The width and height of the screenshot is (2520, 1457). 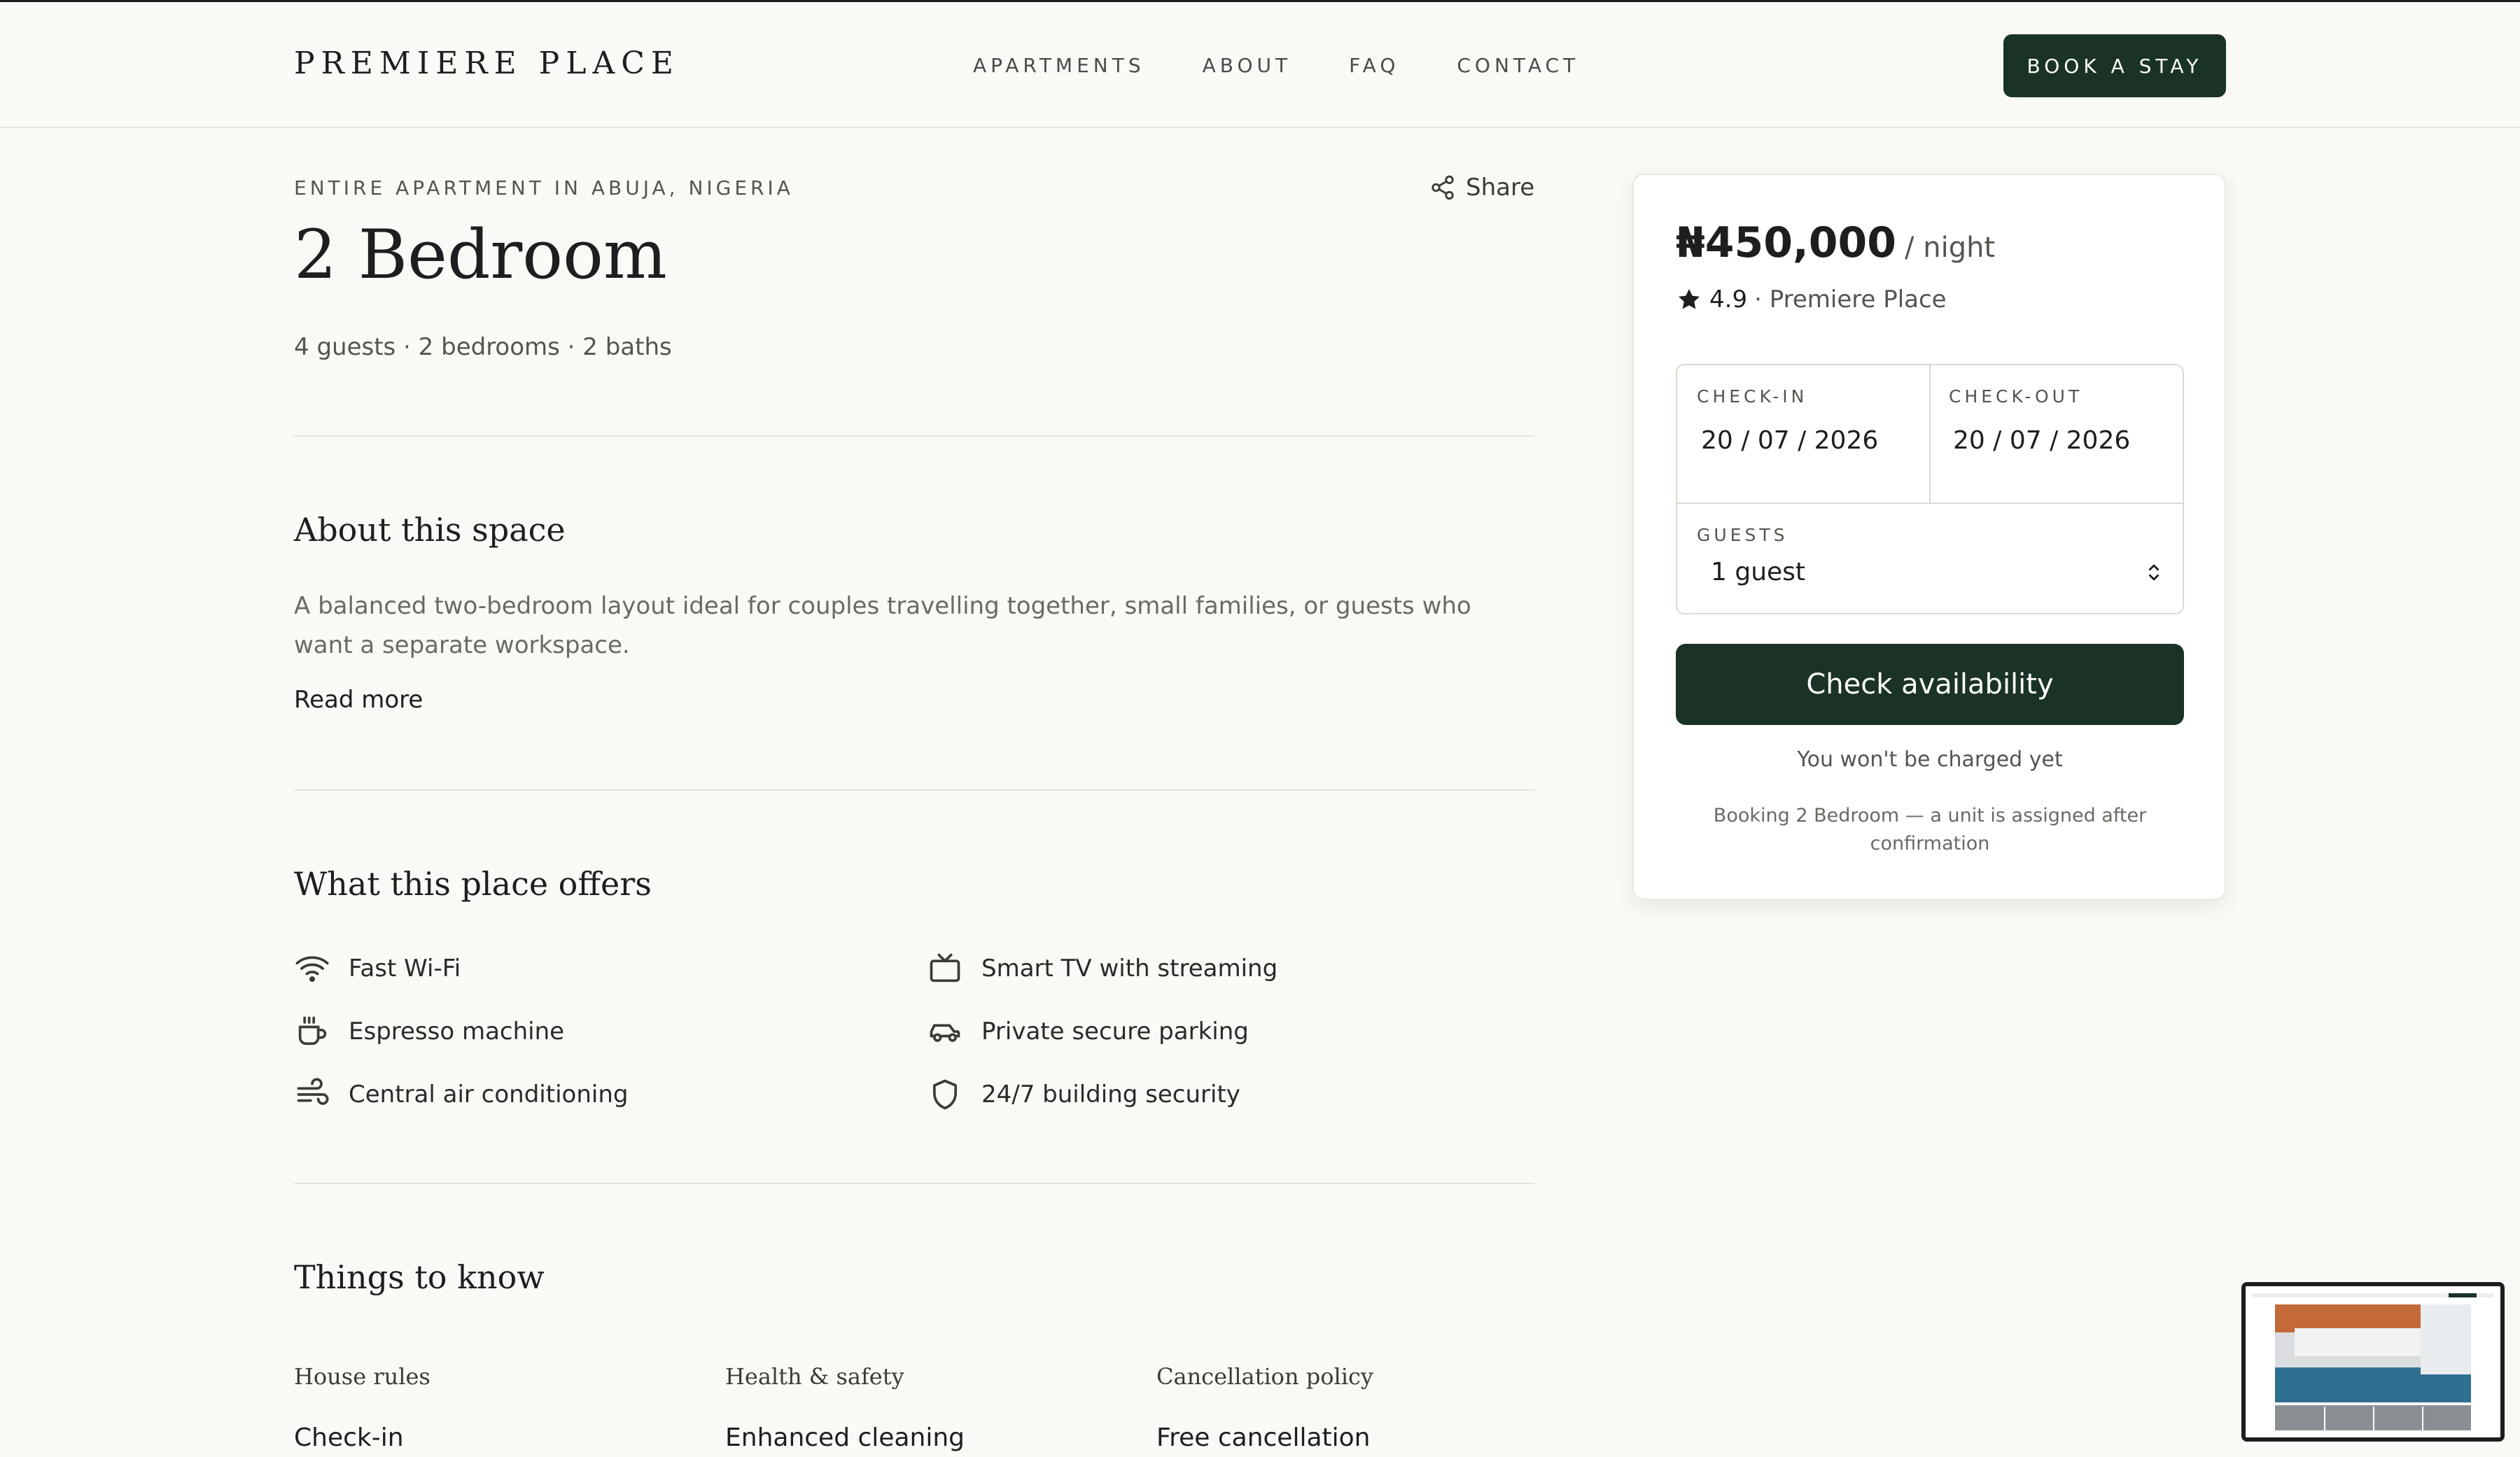 I want to click on coffee-icon, so click(x=312, y=1031).